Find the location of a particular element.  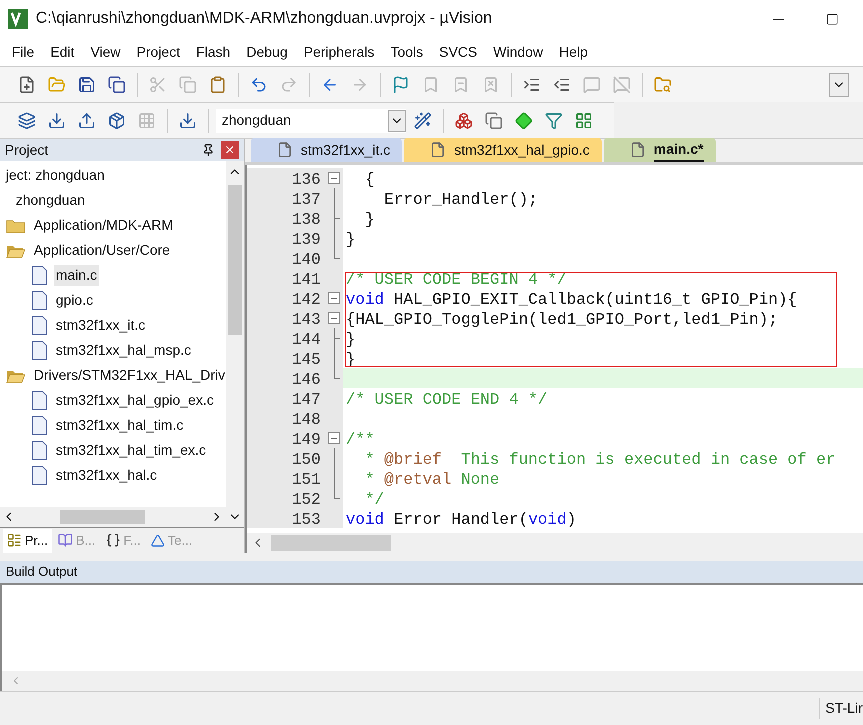

tree-item: Application/MDK-ARM is located at coordinates (104, 225).